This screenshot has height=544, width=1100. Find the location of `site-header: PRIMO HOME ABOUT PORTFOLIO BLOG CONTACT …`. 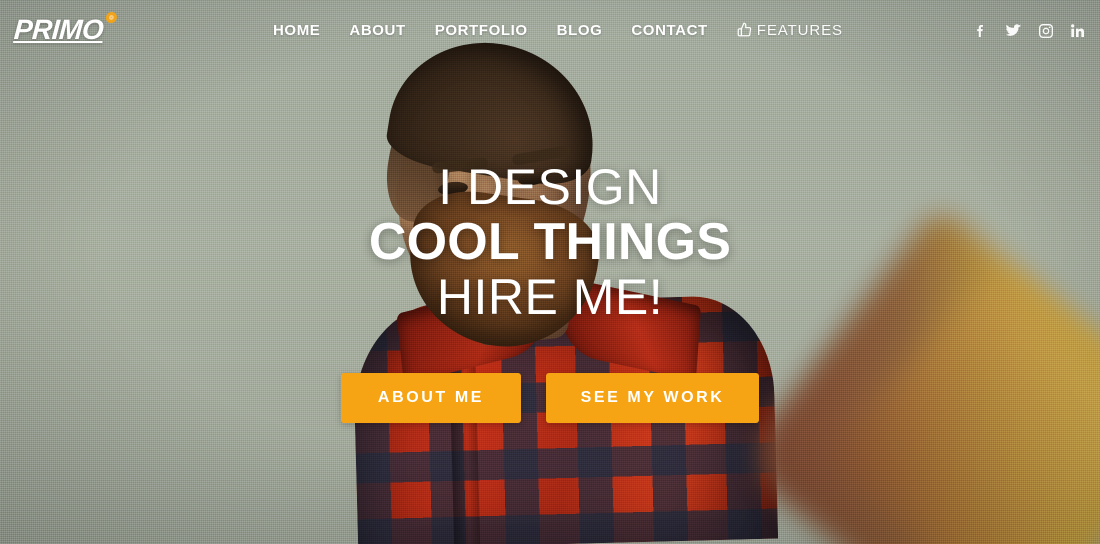

site-header: PRIMO HOME ABOUT PORTFOLIO BLOG CONTACT … is located at coordinates (550, 32).